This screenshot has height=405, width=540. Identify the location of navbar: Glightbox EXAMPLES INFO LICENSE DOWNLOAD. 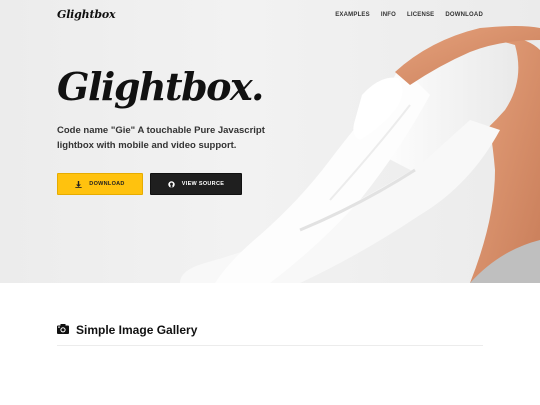
(270, 16).